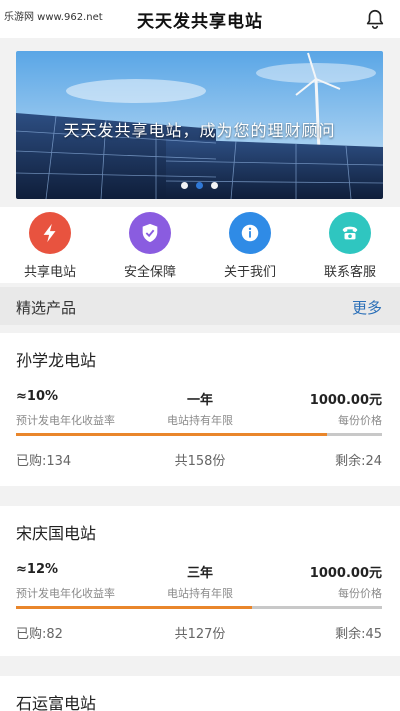 This screenshot has height=711, width=400. I want to click on nav-label: 安全保障, so click(149, 272).